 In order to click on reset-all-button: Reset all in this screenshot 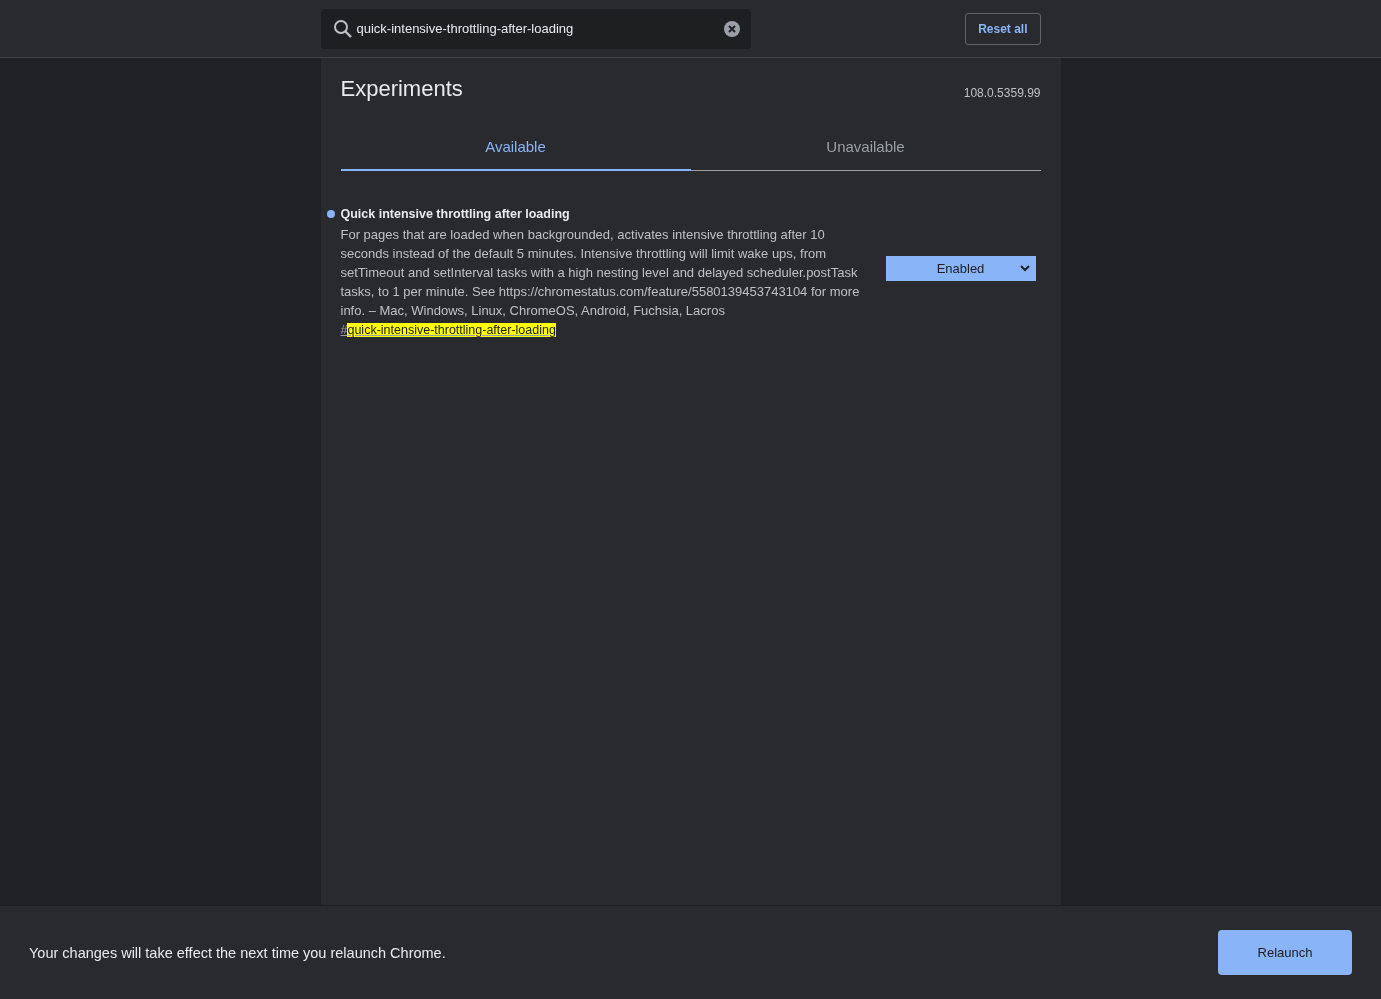, I will do `click(1003, 28)`.